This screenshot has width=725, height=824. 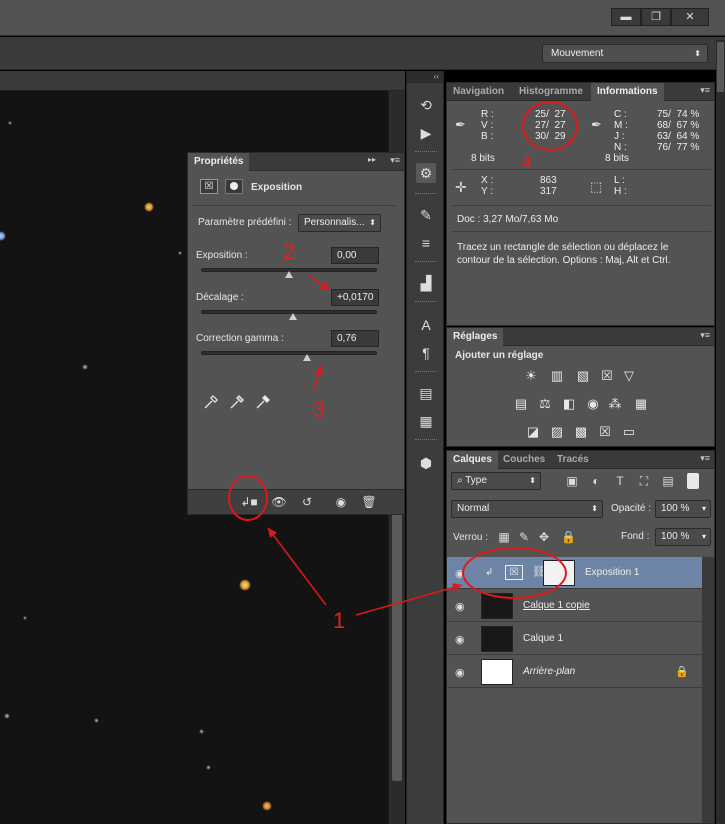 What do you see at coordinates (365, 445) in the screenshot?
I see `annotation-arrows` at bounding box center [365, 445].